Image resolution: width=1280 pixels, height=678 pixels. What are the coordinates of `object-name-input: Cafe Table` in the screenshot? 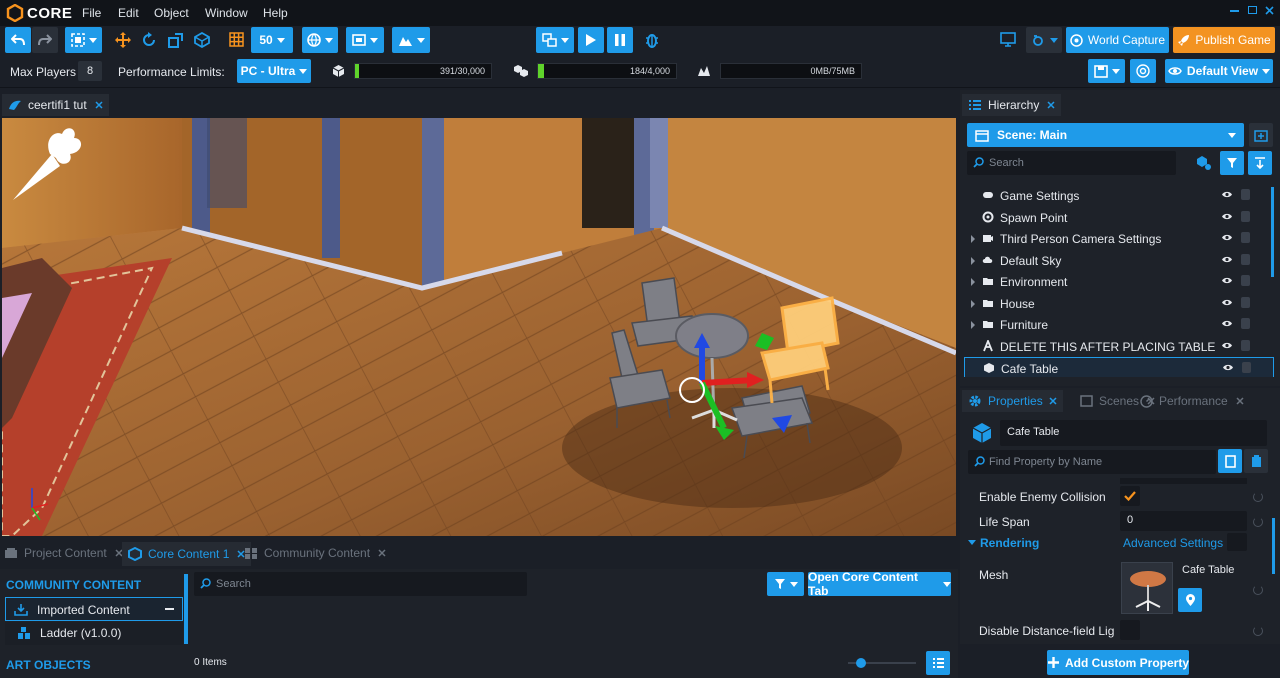 It's located at (1133, 433).